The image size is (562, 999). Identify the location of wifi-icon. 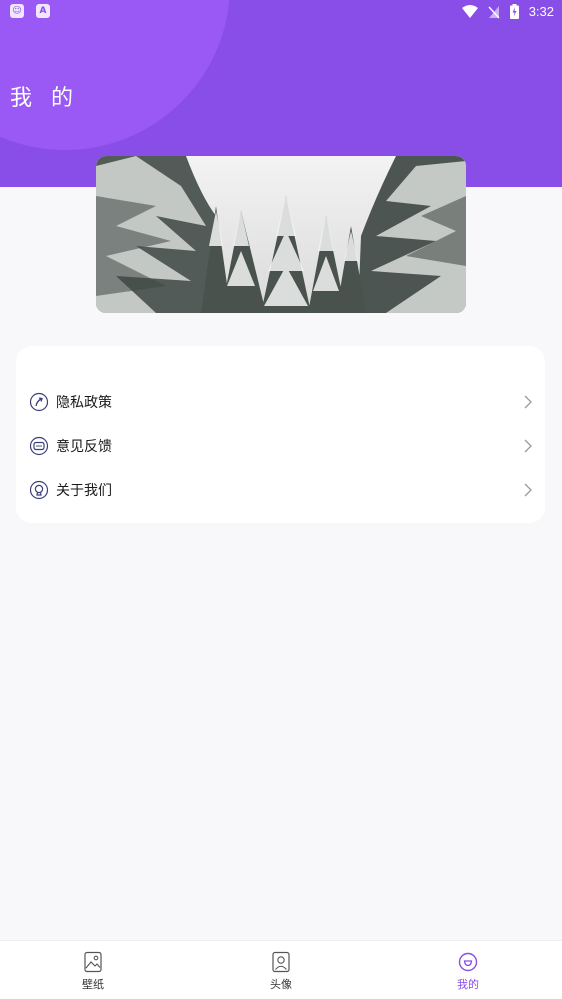
(469, 11).